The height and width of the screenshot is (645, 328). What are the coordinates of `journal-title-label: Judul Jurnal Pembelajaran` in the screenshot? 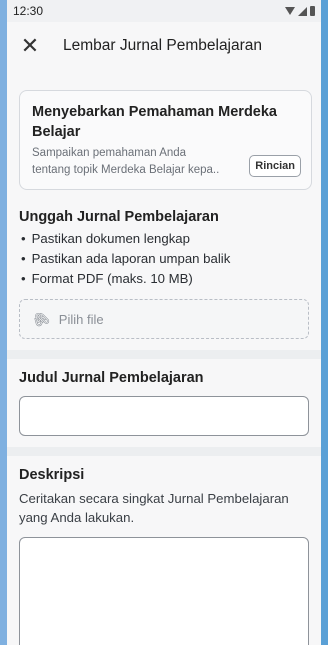 It's located at (111, 378).